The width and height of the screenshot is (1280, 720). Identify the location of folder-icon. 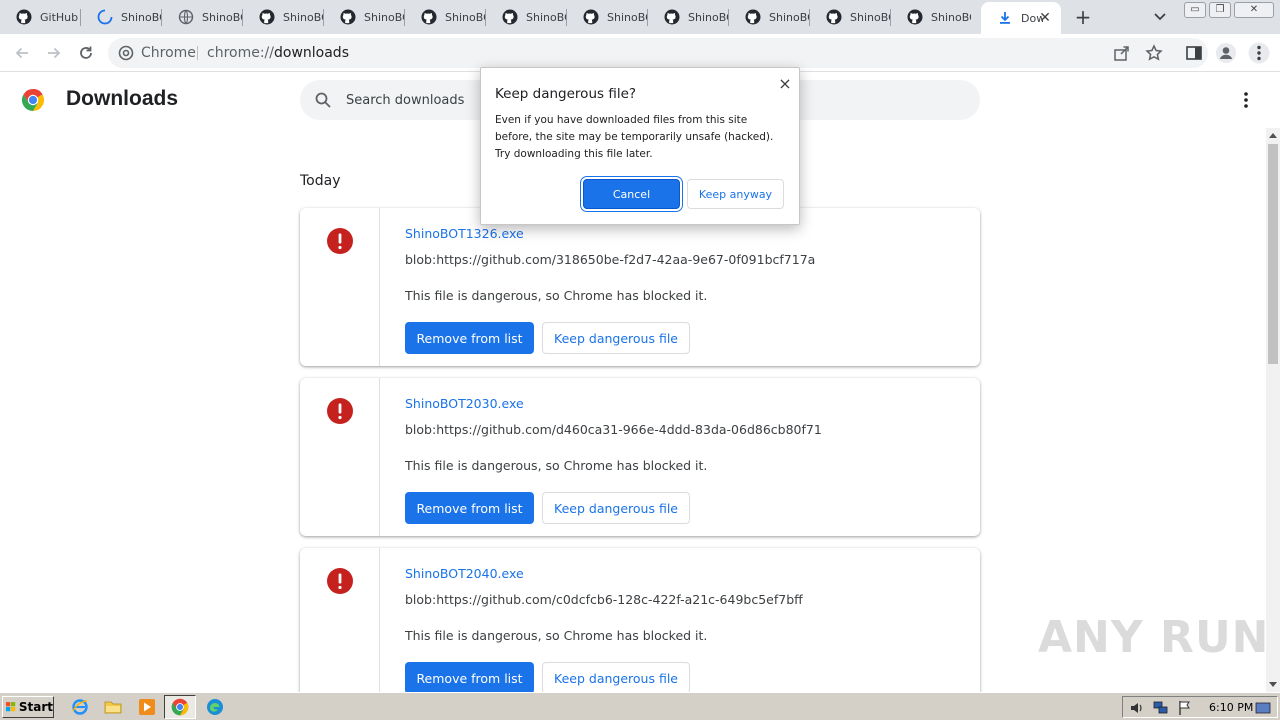
(113, 707).